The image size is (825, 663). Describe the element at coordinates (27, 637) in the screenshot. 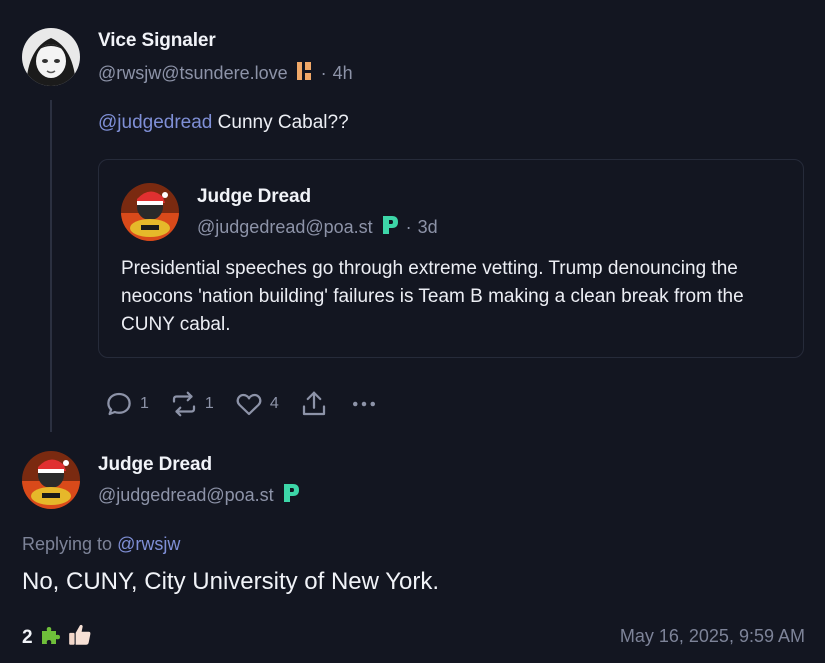

I see `reaction-count: 2` at that location.